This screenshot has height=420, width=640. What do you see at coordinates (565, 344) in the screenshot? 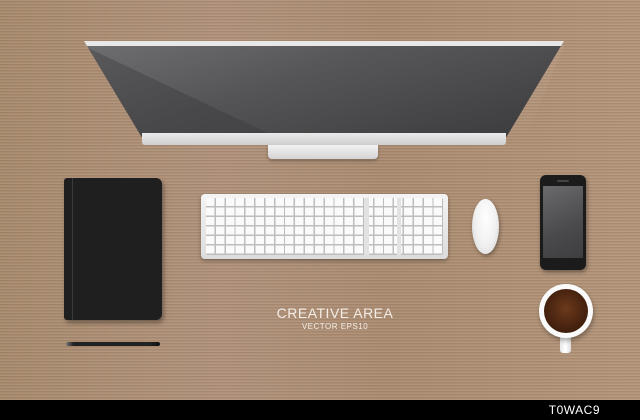
I see `cup-handle` at bounding box center [565, 344].